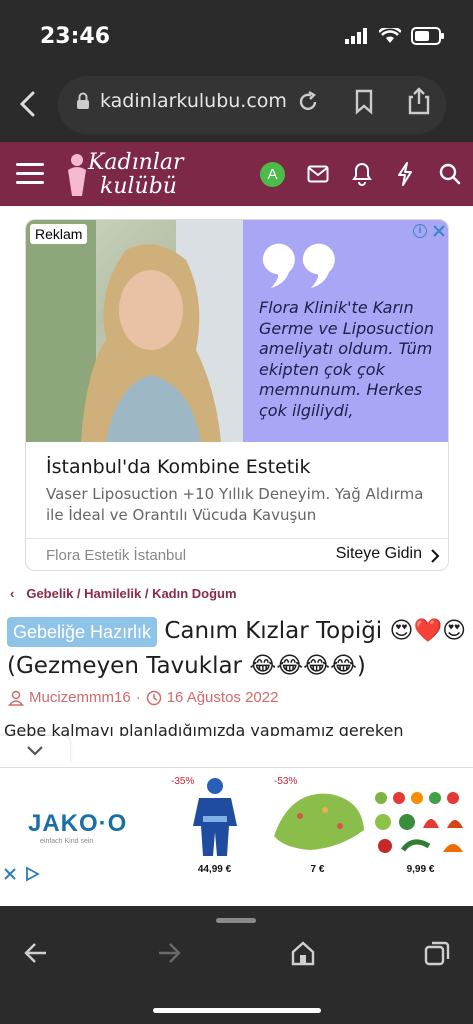 Image resolution: width=473 pixels, height=1024 pixels. I want to click on site-logo: Kadınlar kulübü, so click(129, 174).